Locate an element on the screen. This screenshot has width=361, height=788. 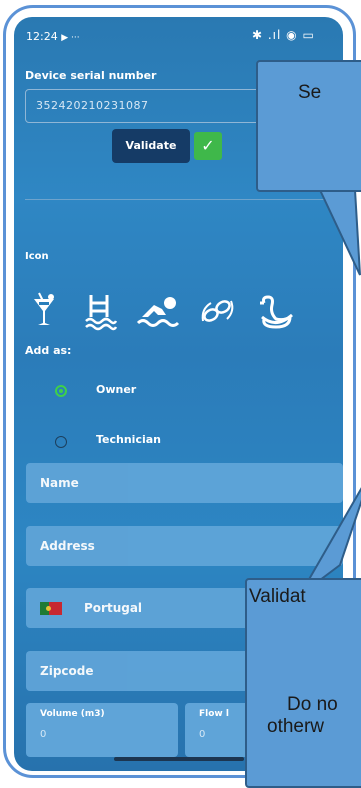
callout-bottom-line3: otherw is located at coordinates (296, 726).